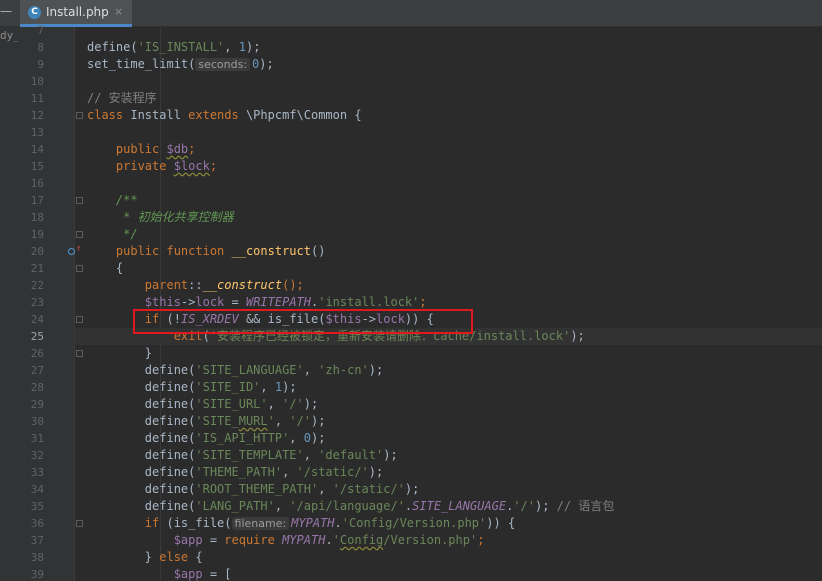 This screenshot has width=822, height=581. What do you see at coordinates (332, 472) in the screenshot?
I see `code-token: '/static/'` at bounding box center [332, 472].